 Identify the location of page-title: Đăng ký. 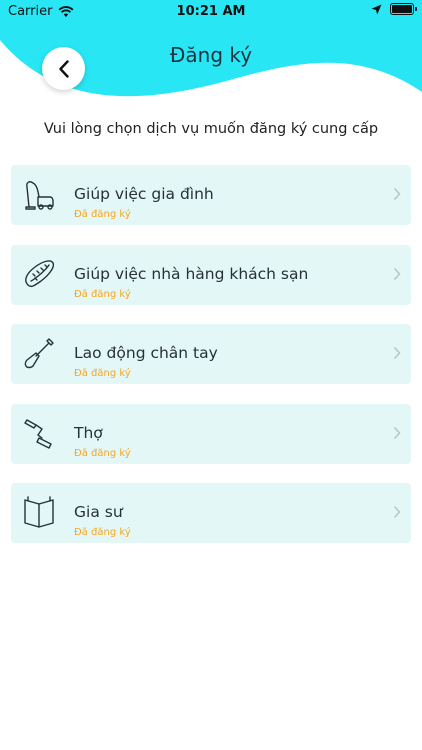
(211, 55).